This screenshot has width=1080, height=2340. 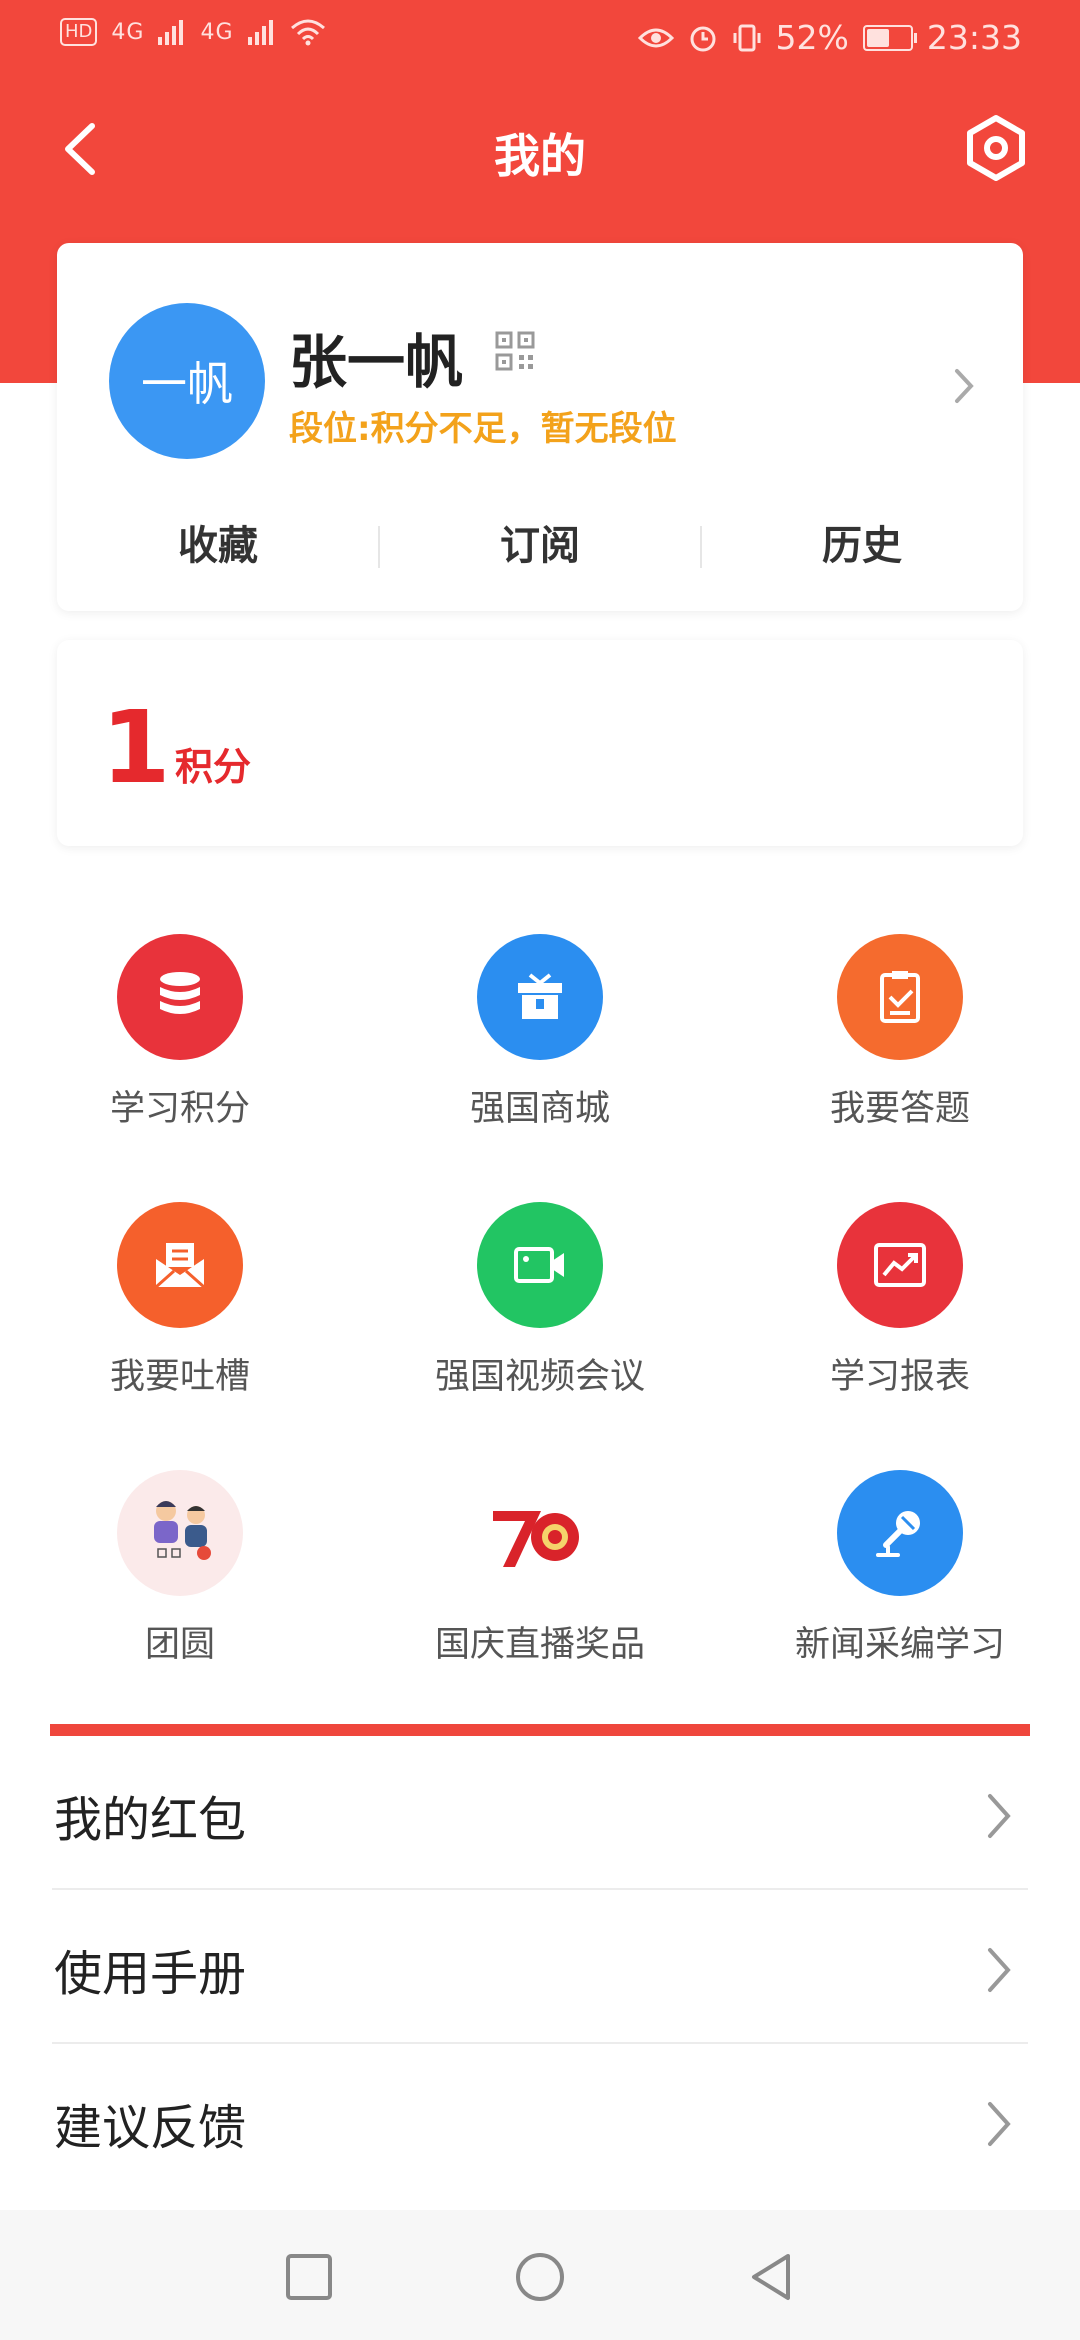 I want to click on list-item-red-packet: 我的红包, so click(x=540, y=1813).